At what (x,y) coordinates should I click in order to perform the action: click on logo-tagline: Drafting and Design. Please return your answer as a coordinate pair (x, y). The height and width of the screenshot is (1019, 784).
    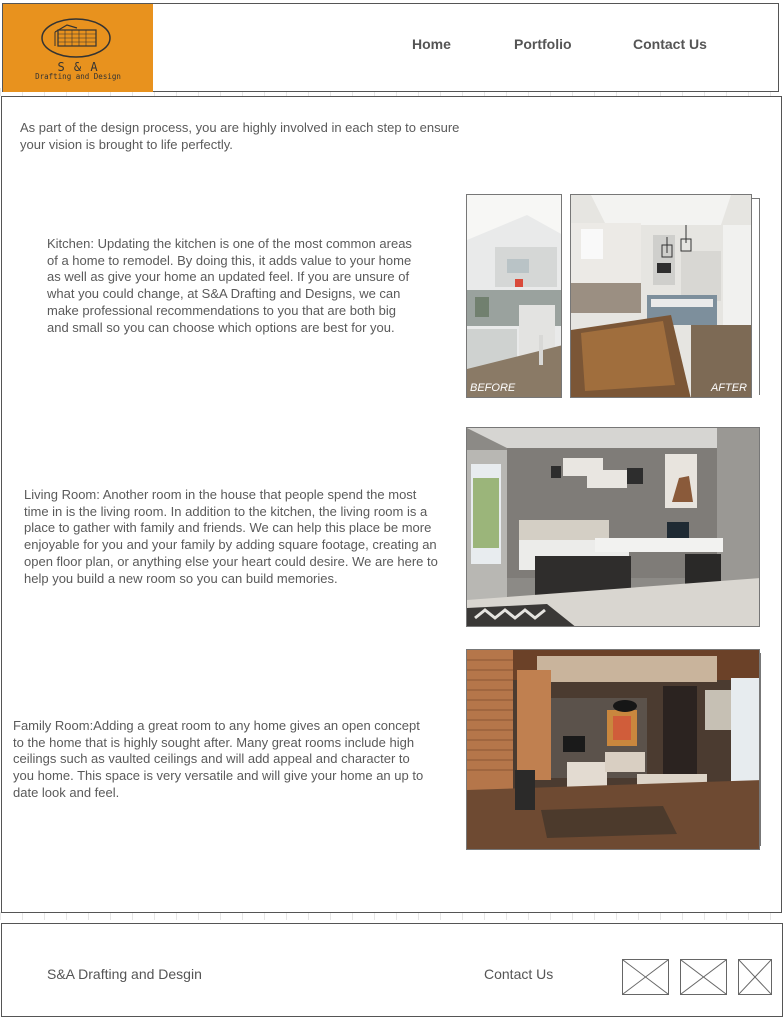
    Looking at the image, I should click on (78, 76).